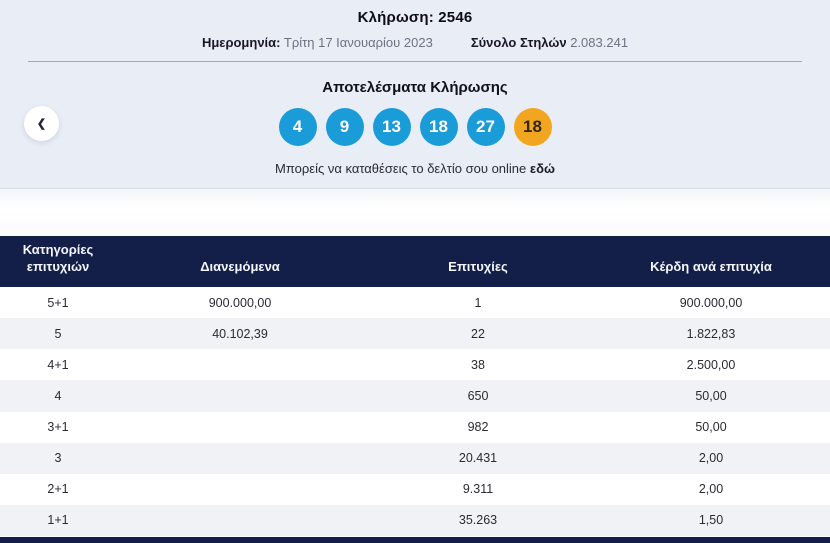 The image size is (830, 543). Describe the element at coordinates (415, 334) in the screenshot. I see `table-row: 5 40.102,39 22 1.822,83` at that location.